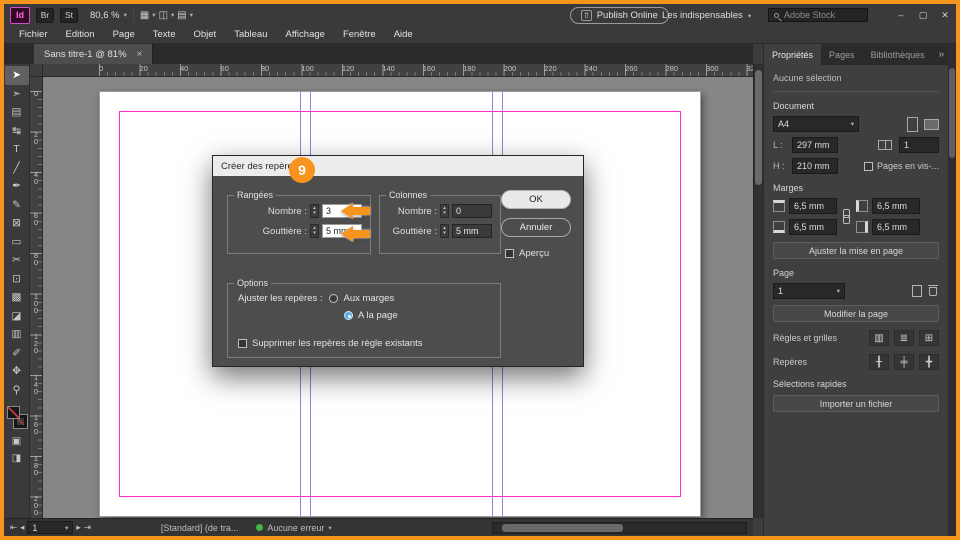 This screenshot has height=540, width=960. What do you see at coordinates (896, 227) in the screenshot?
I see `margin-right-field: 6,5 mm` at bounding box center [896, 227].